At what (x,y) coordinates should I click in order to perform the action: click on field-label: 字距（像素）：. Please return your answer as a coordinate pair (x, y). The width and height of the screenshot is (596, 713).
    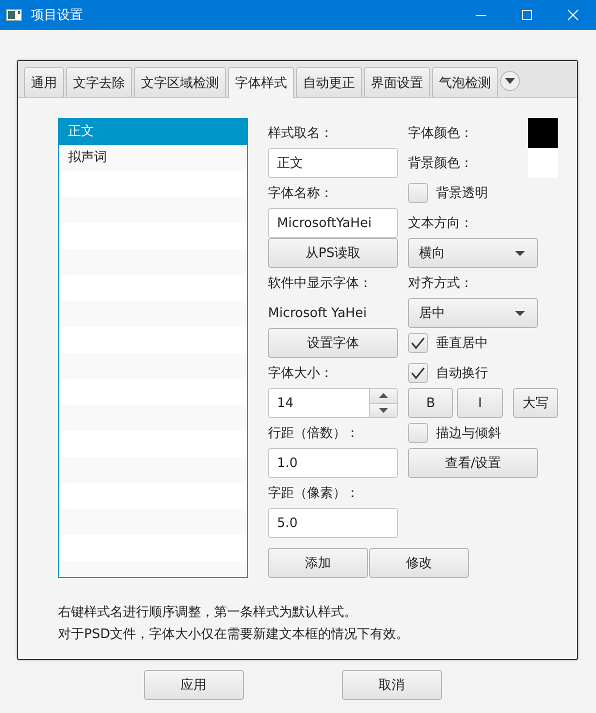
    Looking at the image, I should click on (313, 493).